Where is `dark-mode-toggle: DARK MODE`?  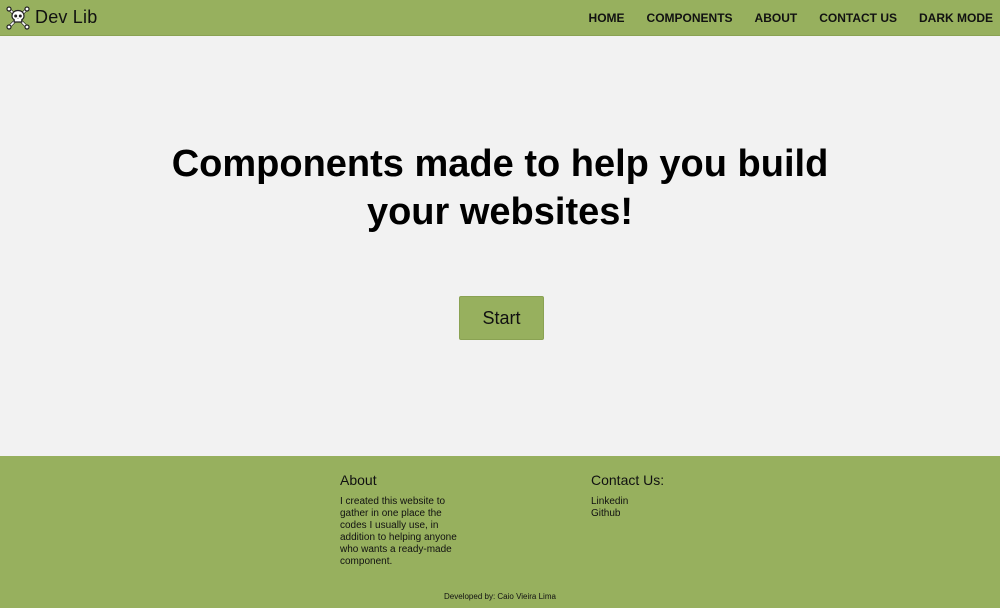
dark-mode-toggle: DARK MODE is located at coordinates (956, 18).